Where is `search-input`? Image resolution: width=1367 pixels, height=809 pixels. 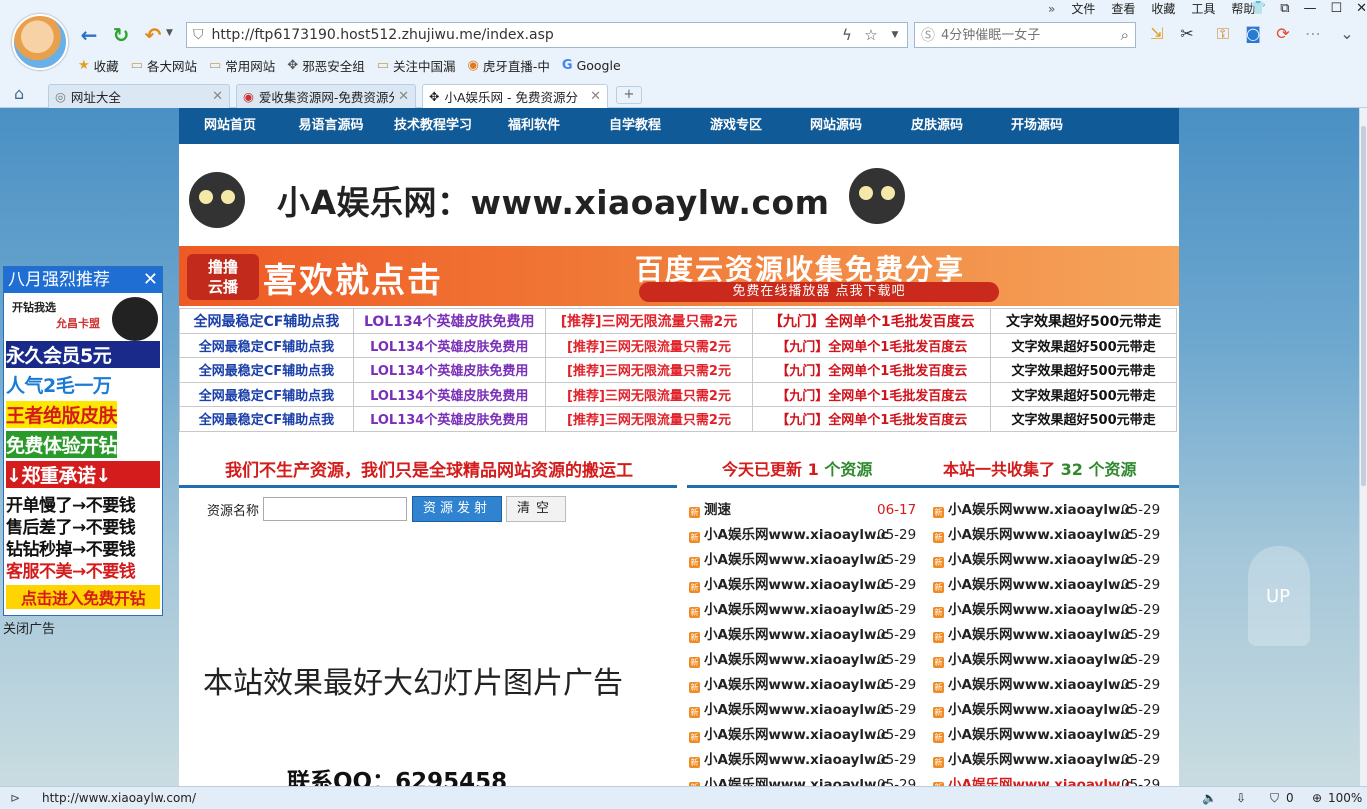
search-input is located at coordinates (1028, 35).